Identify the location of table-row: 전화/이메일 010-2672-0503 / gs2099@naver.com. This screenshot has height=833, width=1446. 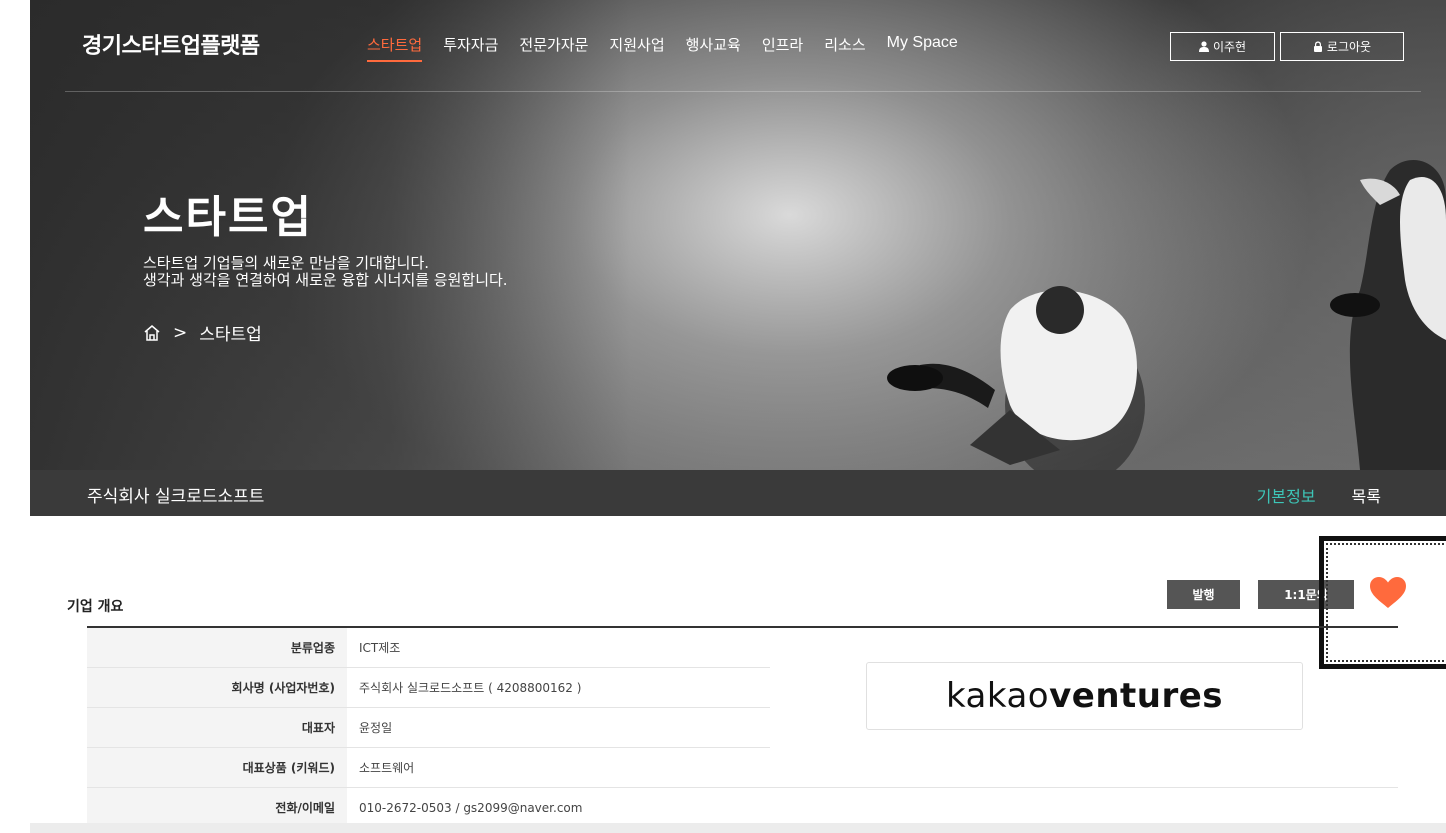
(742, 808).